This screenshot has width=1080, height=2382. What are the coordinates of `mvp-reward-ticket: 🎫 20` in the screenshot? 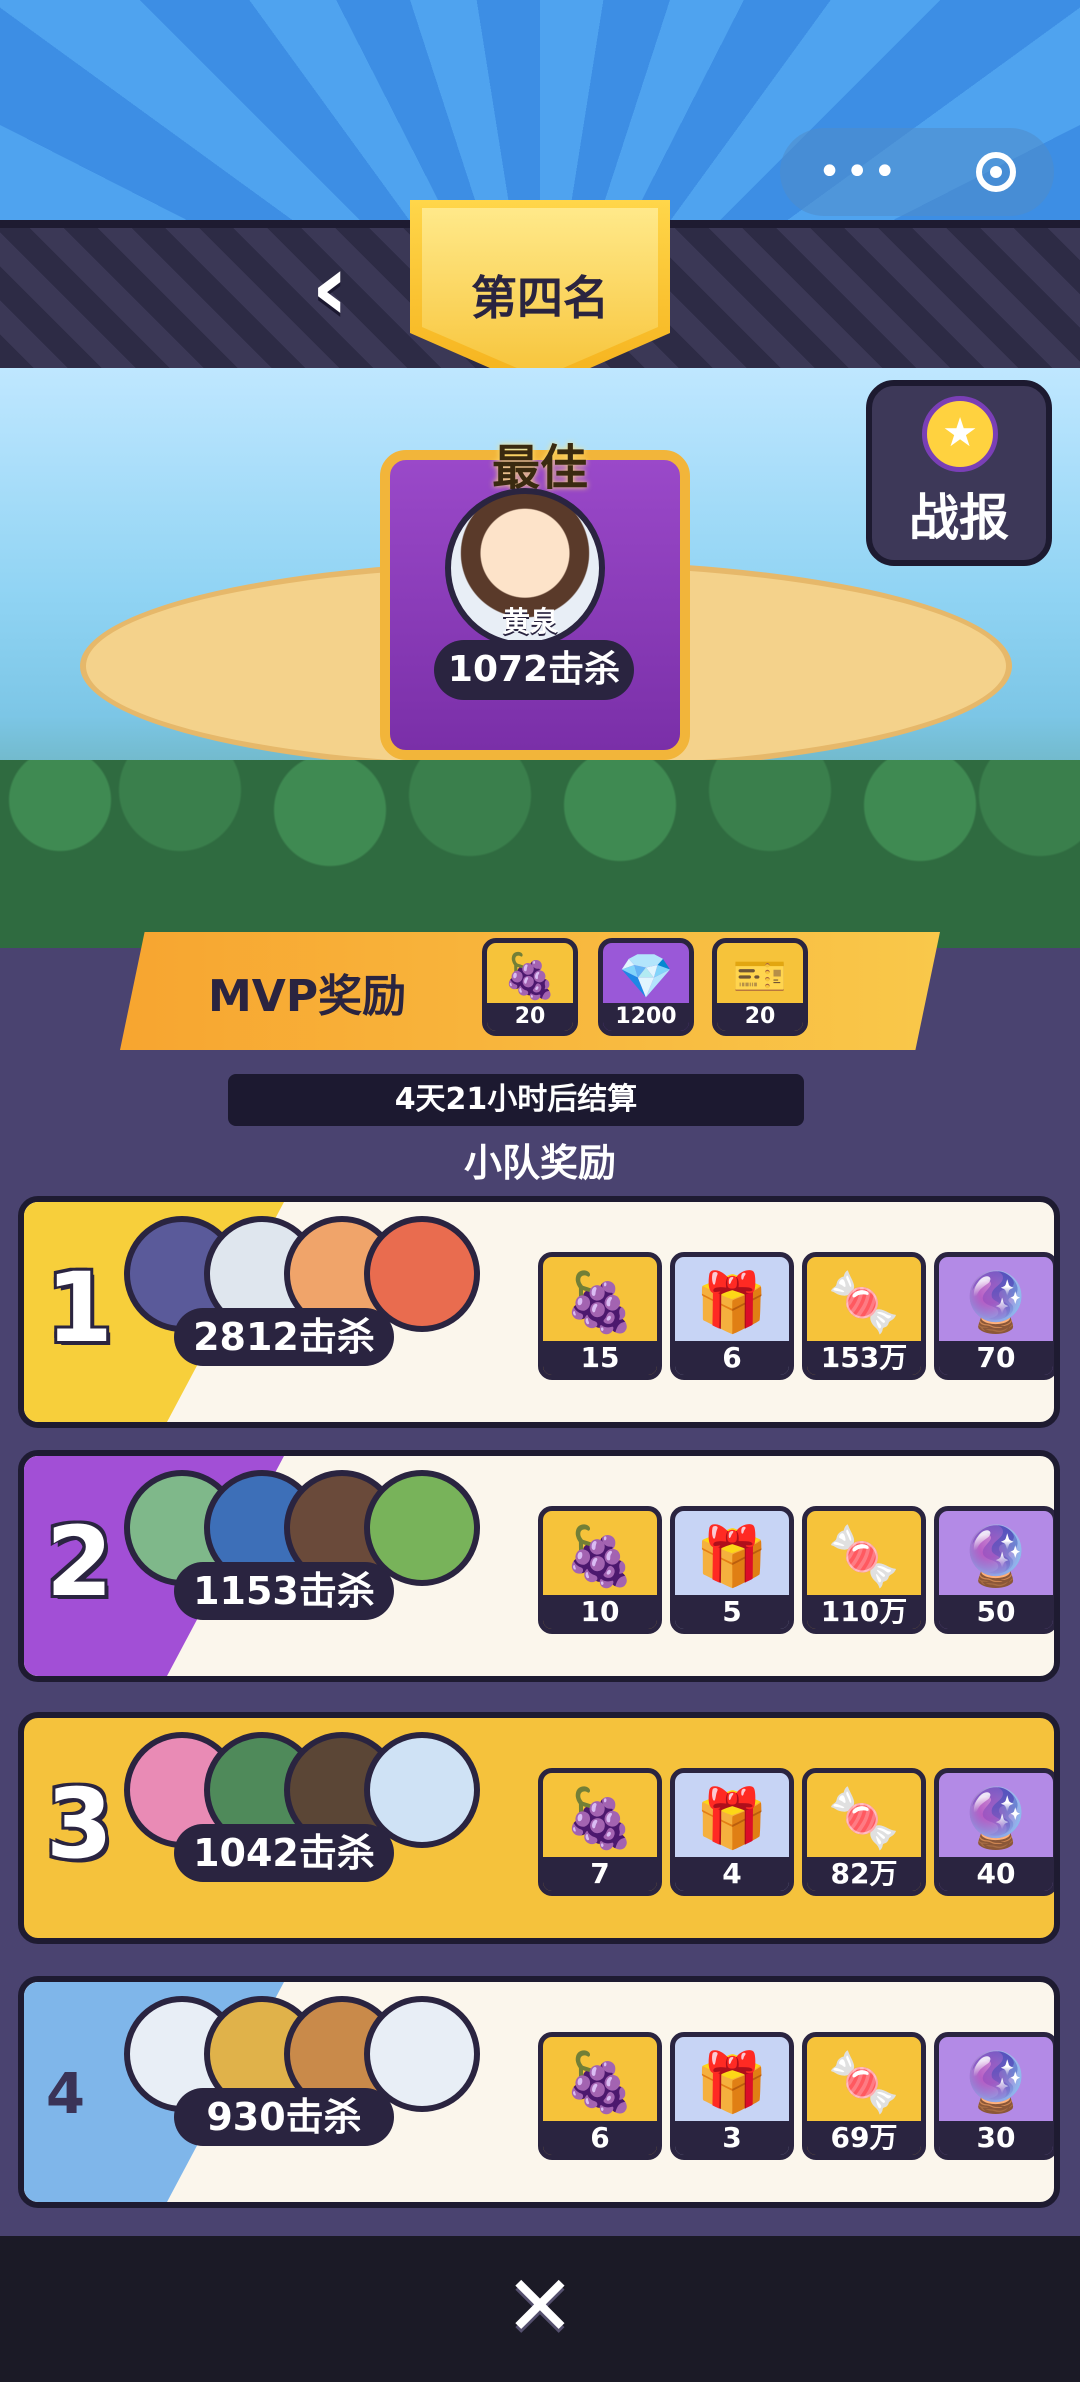 It's located at (760, 987).